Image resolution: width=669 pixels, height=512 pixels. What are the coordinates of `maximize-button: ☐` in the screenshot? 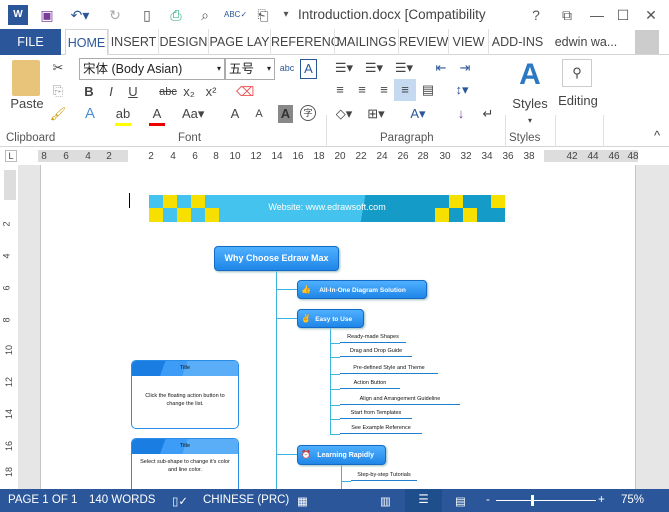 It's located at (623, 15).